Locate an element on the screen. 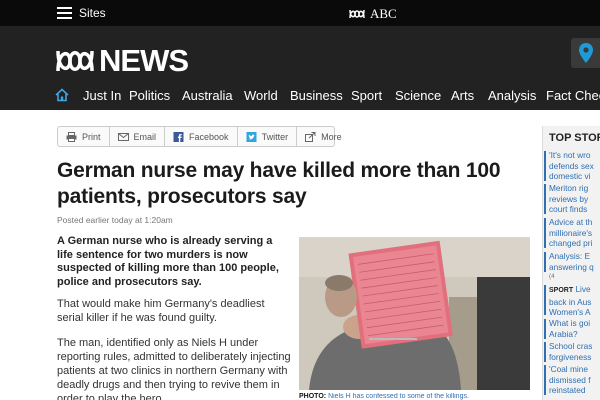 This screenshot has width=600, height=400. story-line: domestic vi is located at coordinates (570, 176).